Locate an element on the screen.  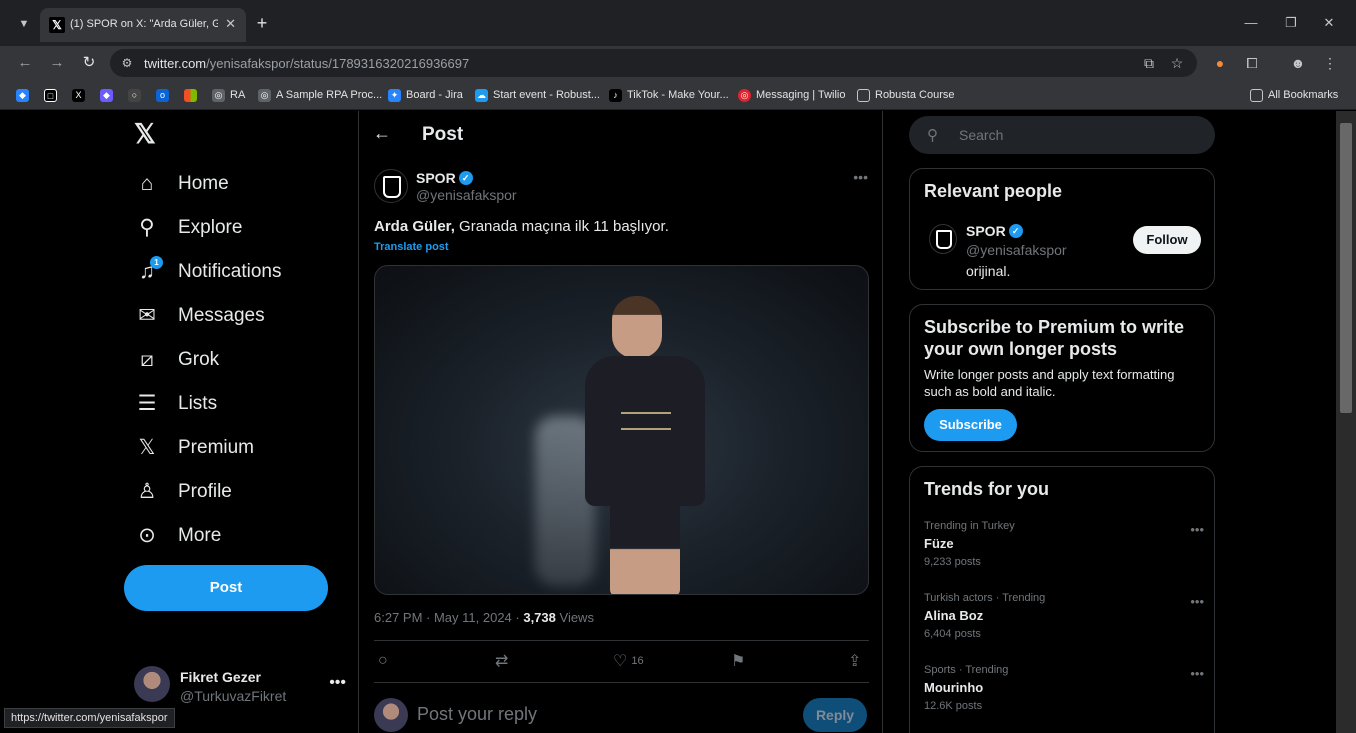
more-circle-icon: ⊙ is located at coordinates (147, 535).